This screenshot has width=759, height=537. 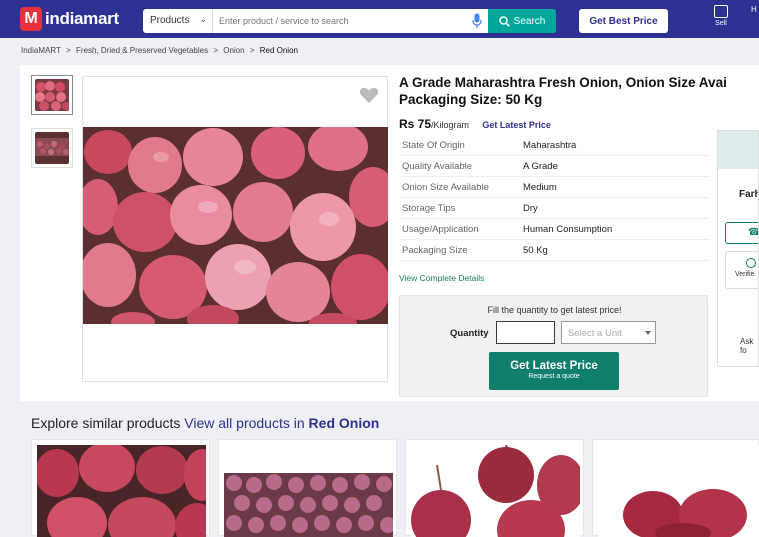 I want to click on seller-card: Farh ☎ Verifie Ask fo, so click(x=738, y=248).